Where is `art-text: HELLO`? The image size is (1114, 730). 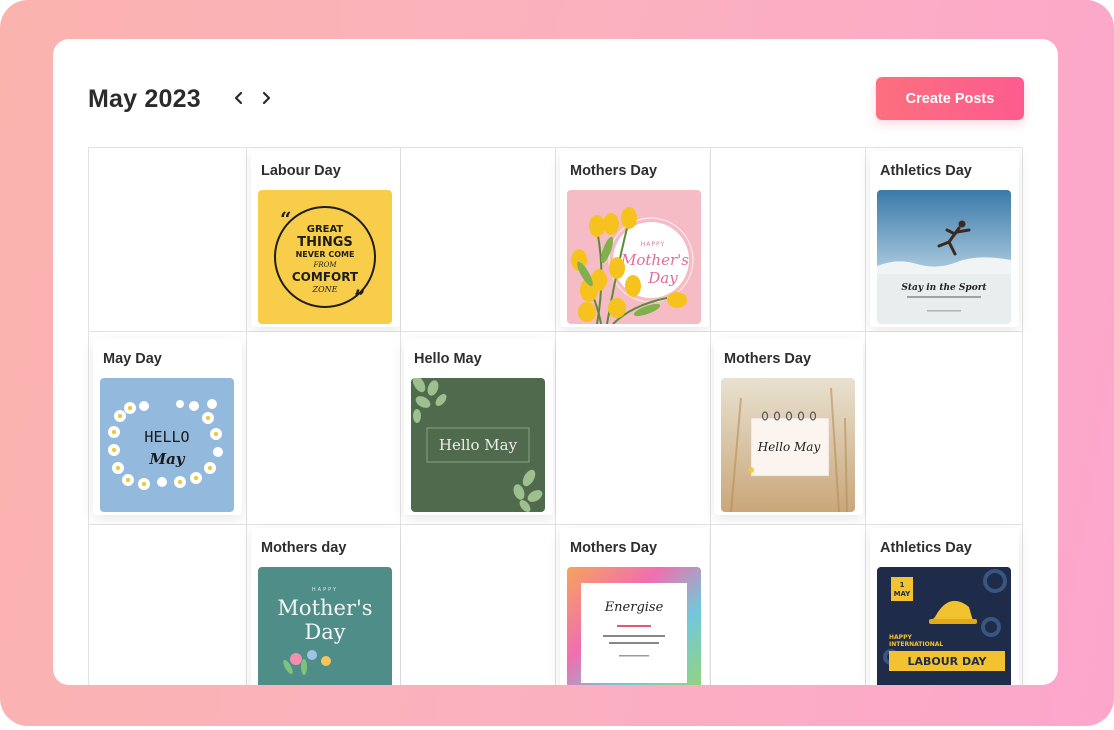
art-text: HELLO is located at coordinates (166, 437).